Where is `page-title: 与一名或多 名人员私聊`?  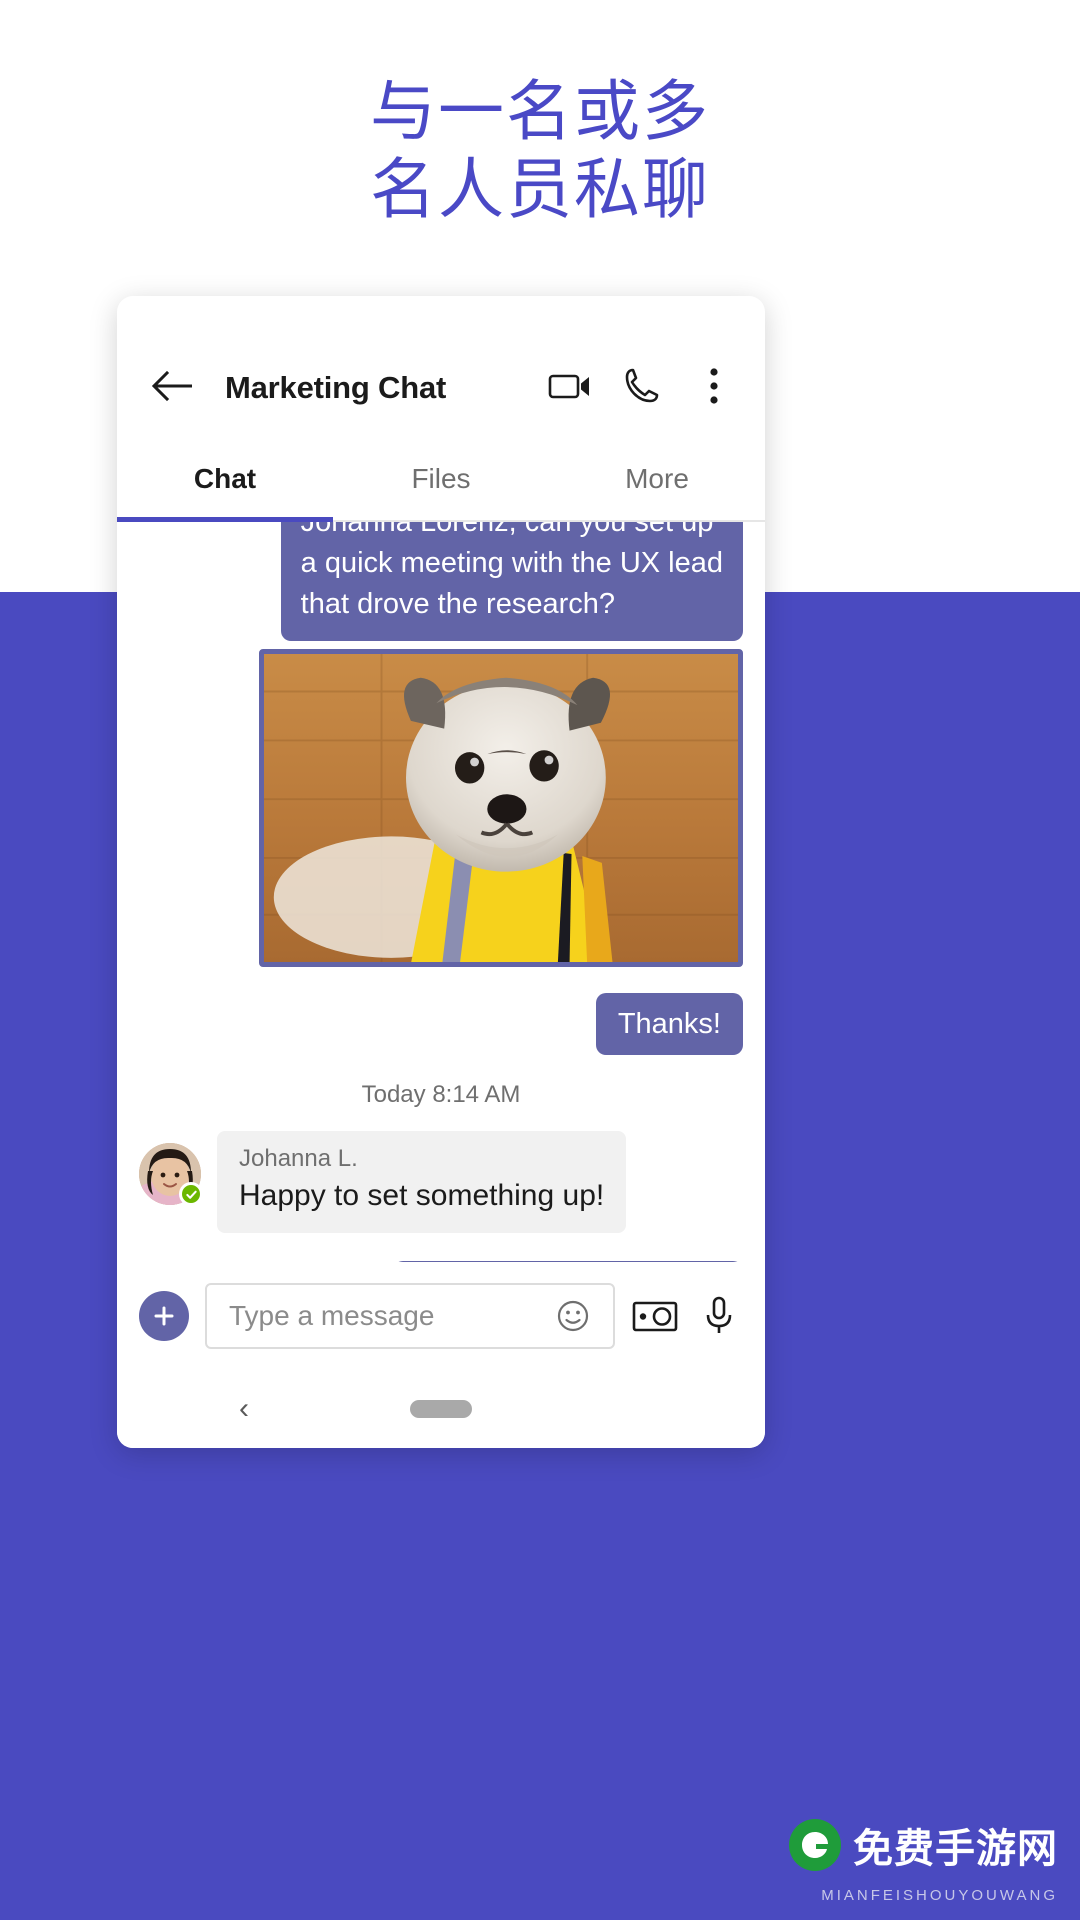
page-title: 与一名或多 名人员私聊 is located at coordinates (540, 150).